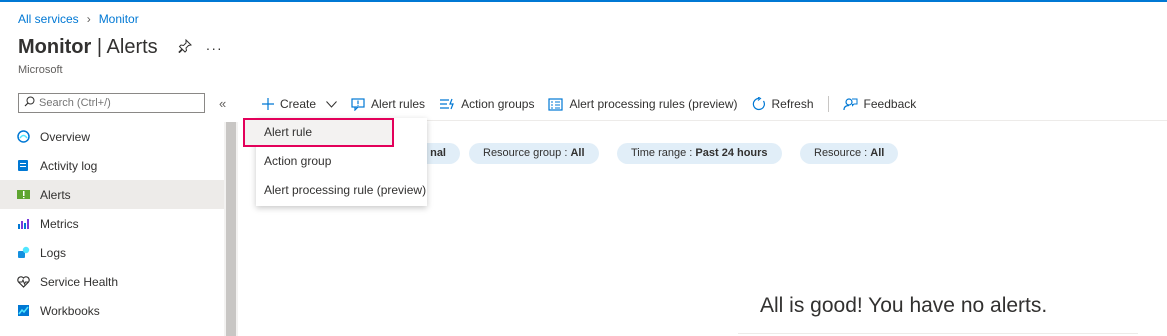 The height and width of the screenshot is (336, 1167). What do you see at coordinates (792, 104) in the screenshot?
I see `refresh-label: Refresh` at bounding box center [792, 104].